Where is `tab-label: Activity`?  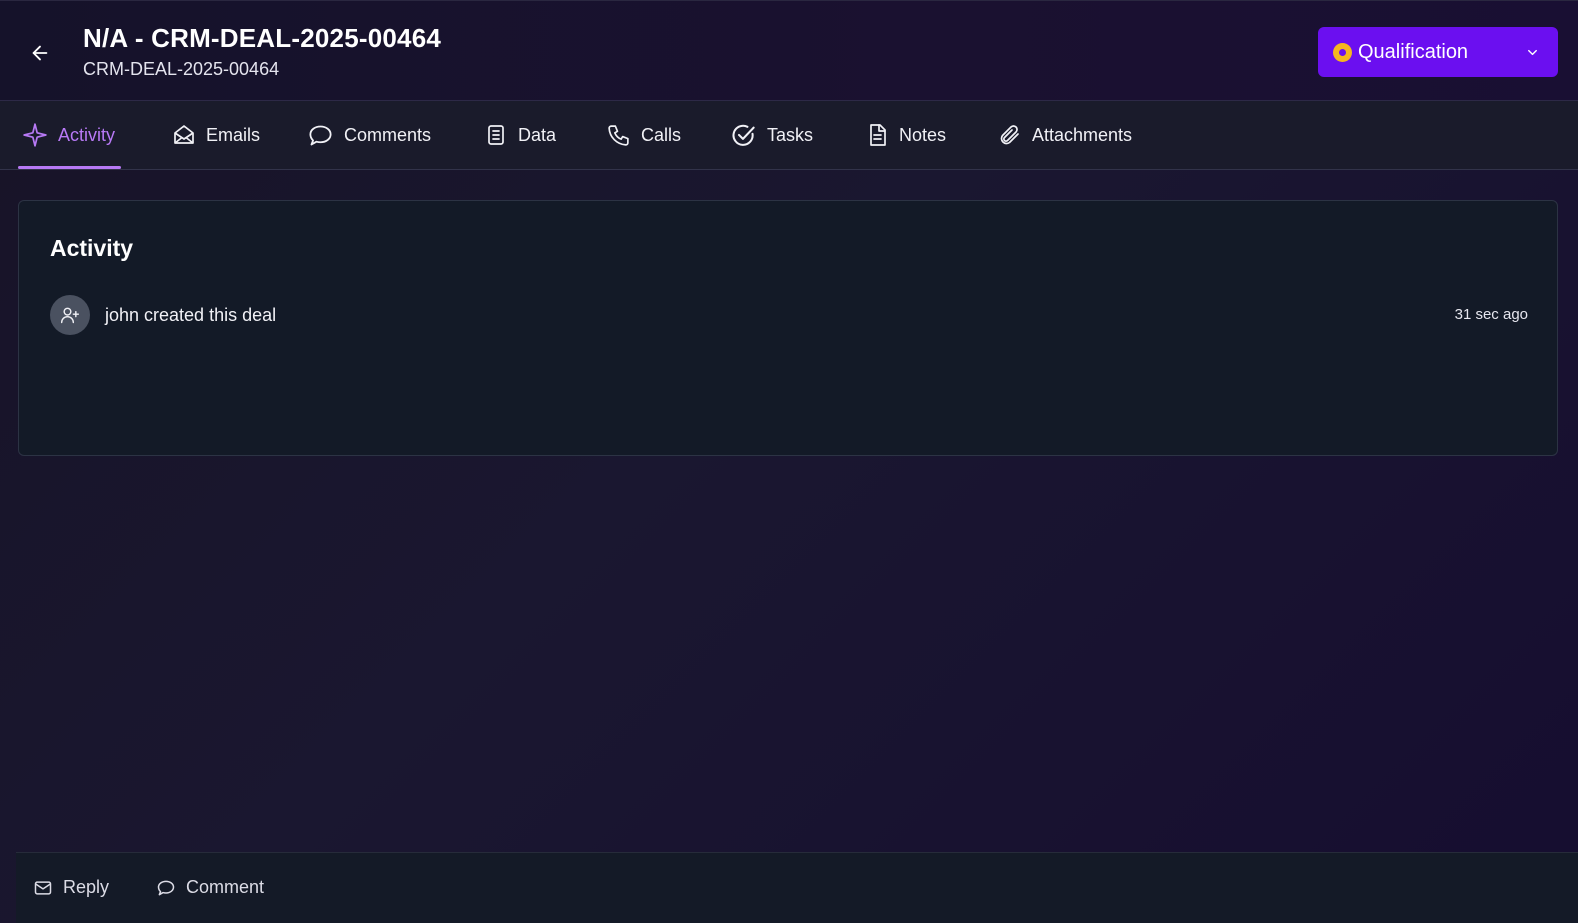
tab-label: Activity is located at coordinates (87, 134).